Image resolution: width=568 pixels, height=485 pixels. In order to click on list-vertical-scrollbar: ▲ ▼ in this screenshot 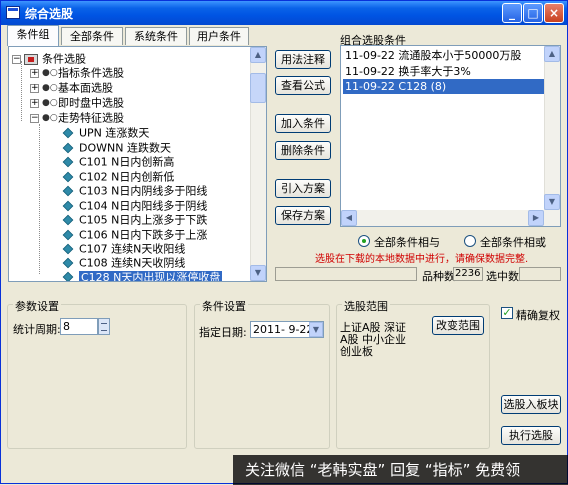, I will do `click(552, 128)`.